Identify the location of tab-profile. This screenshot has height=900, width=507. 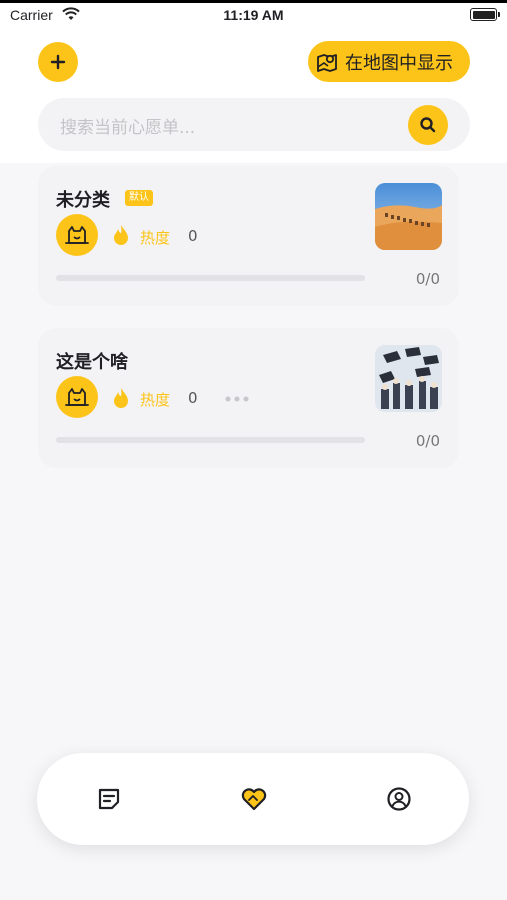
(399, 799).